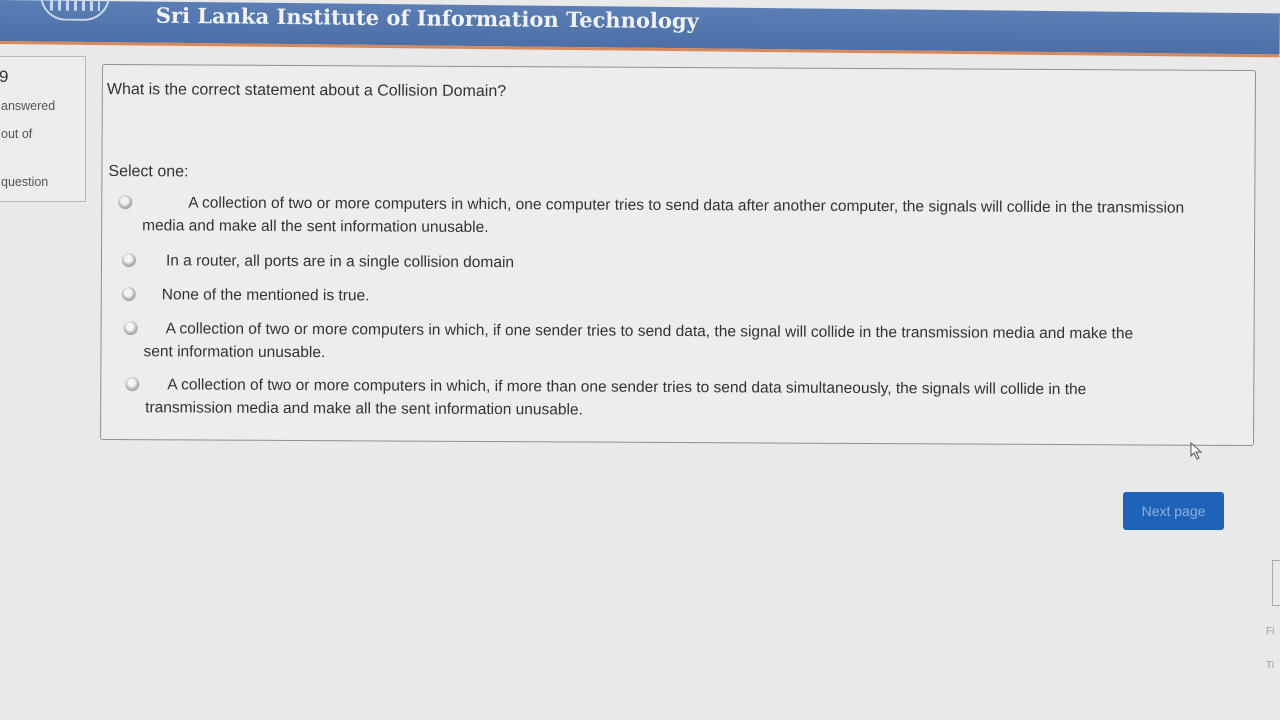 This screenshot has height=720, width=1280. Describe the element at coordinates (1276, 583) in the screenshot. I see `edge-panel` at that location.